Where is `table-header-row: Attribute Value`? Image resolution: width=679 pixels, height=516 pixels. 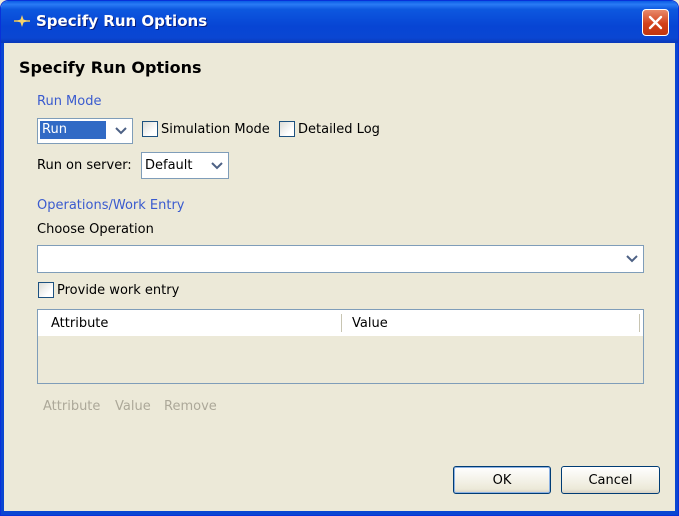
table-header-row: Attribute Value is located at coordinates (340, 323).